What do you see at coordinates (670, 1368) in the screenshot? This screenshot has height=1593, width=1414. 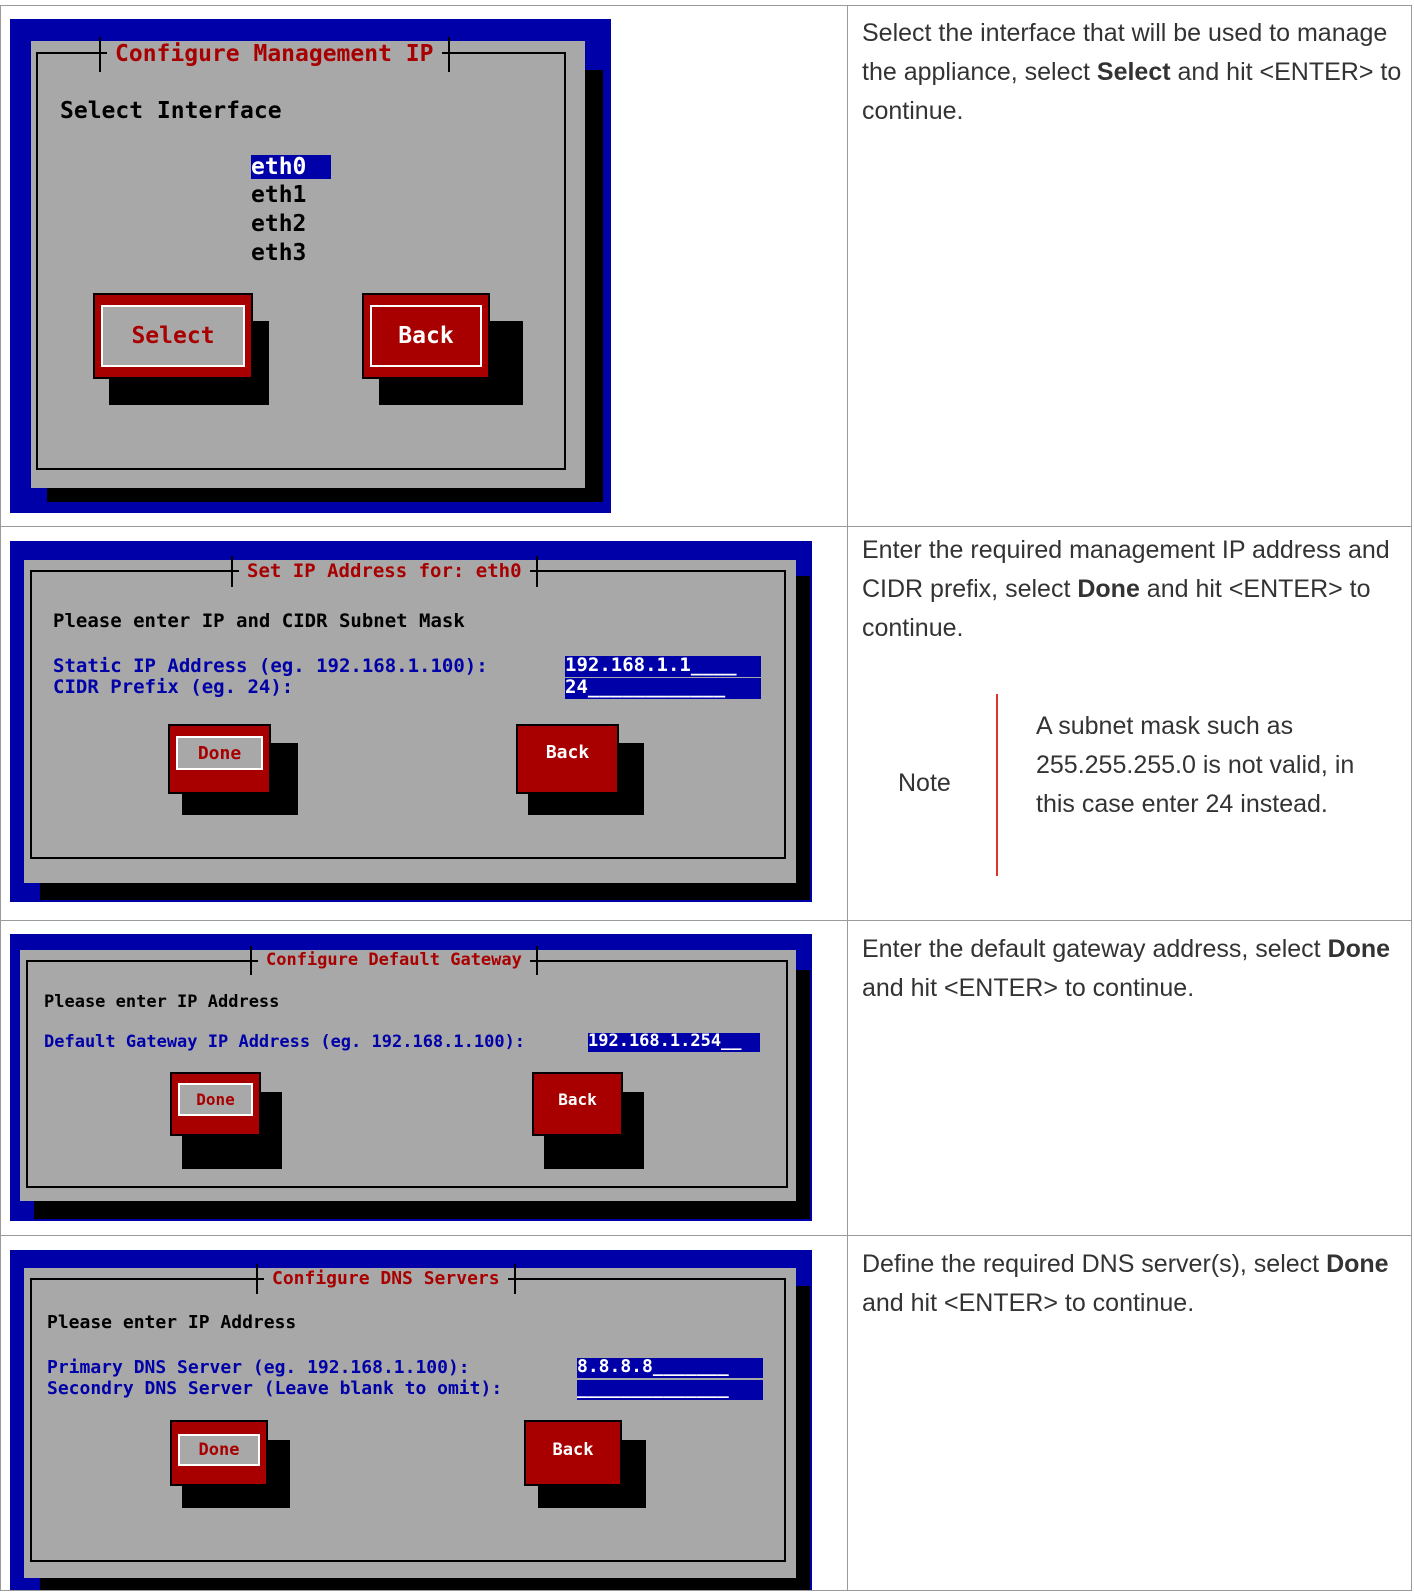 I see `primary-dns-input: 8.8.8.8_______` at bounding box center [670, 1368].